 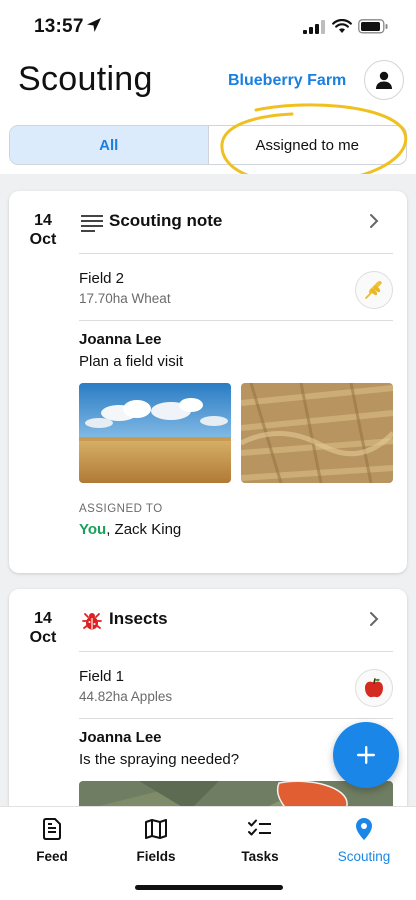 What do you see at coordinates (92, 223) in the screenshot?
I see `notes-lines-icon` at bounding box center [92, 223].